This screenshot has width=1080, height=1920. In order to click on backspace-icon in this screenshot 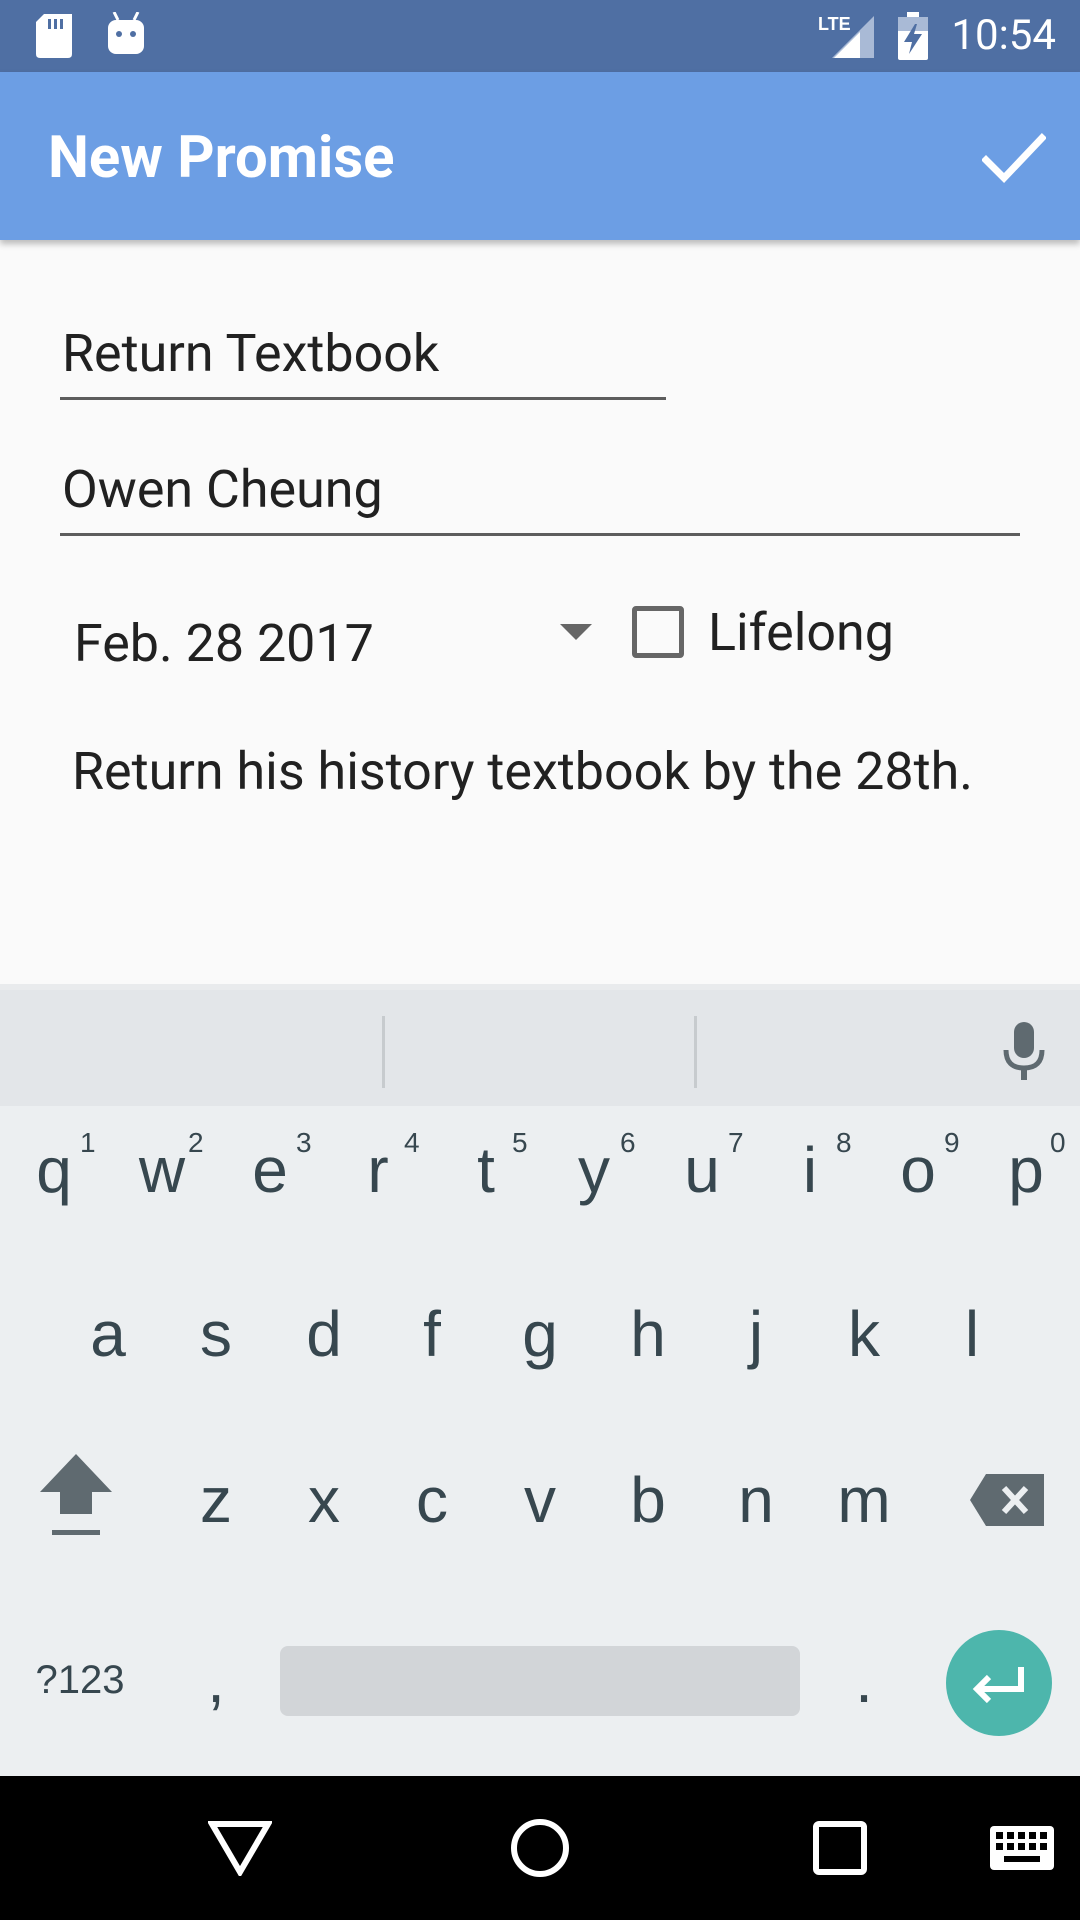, I will do `click(1007, 1500)`.